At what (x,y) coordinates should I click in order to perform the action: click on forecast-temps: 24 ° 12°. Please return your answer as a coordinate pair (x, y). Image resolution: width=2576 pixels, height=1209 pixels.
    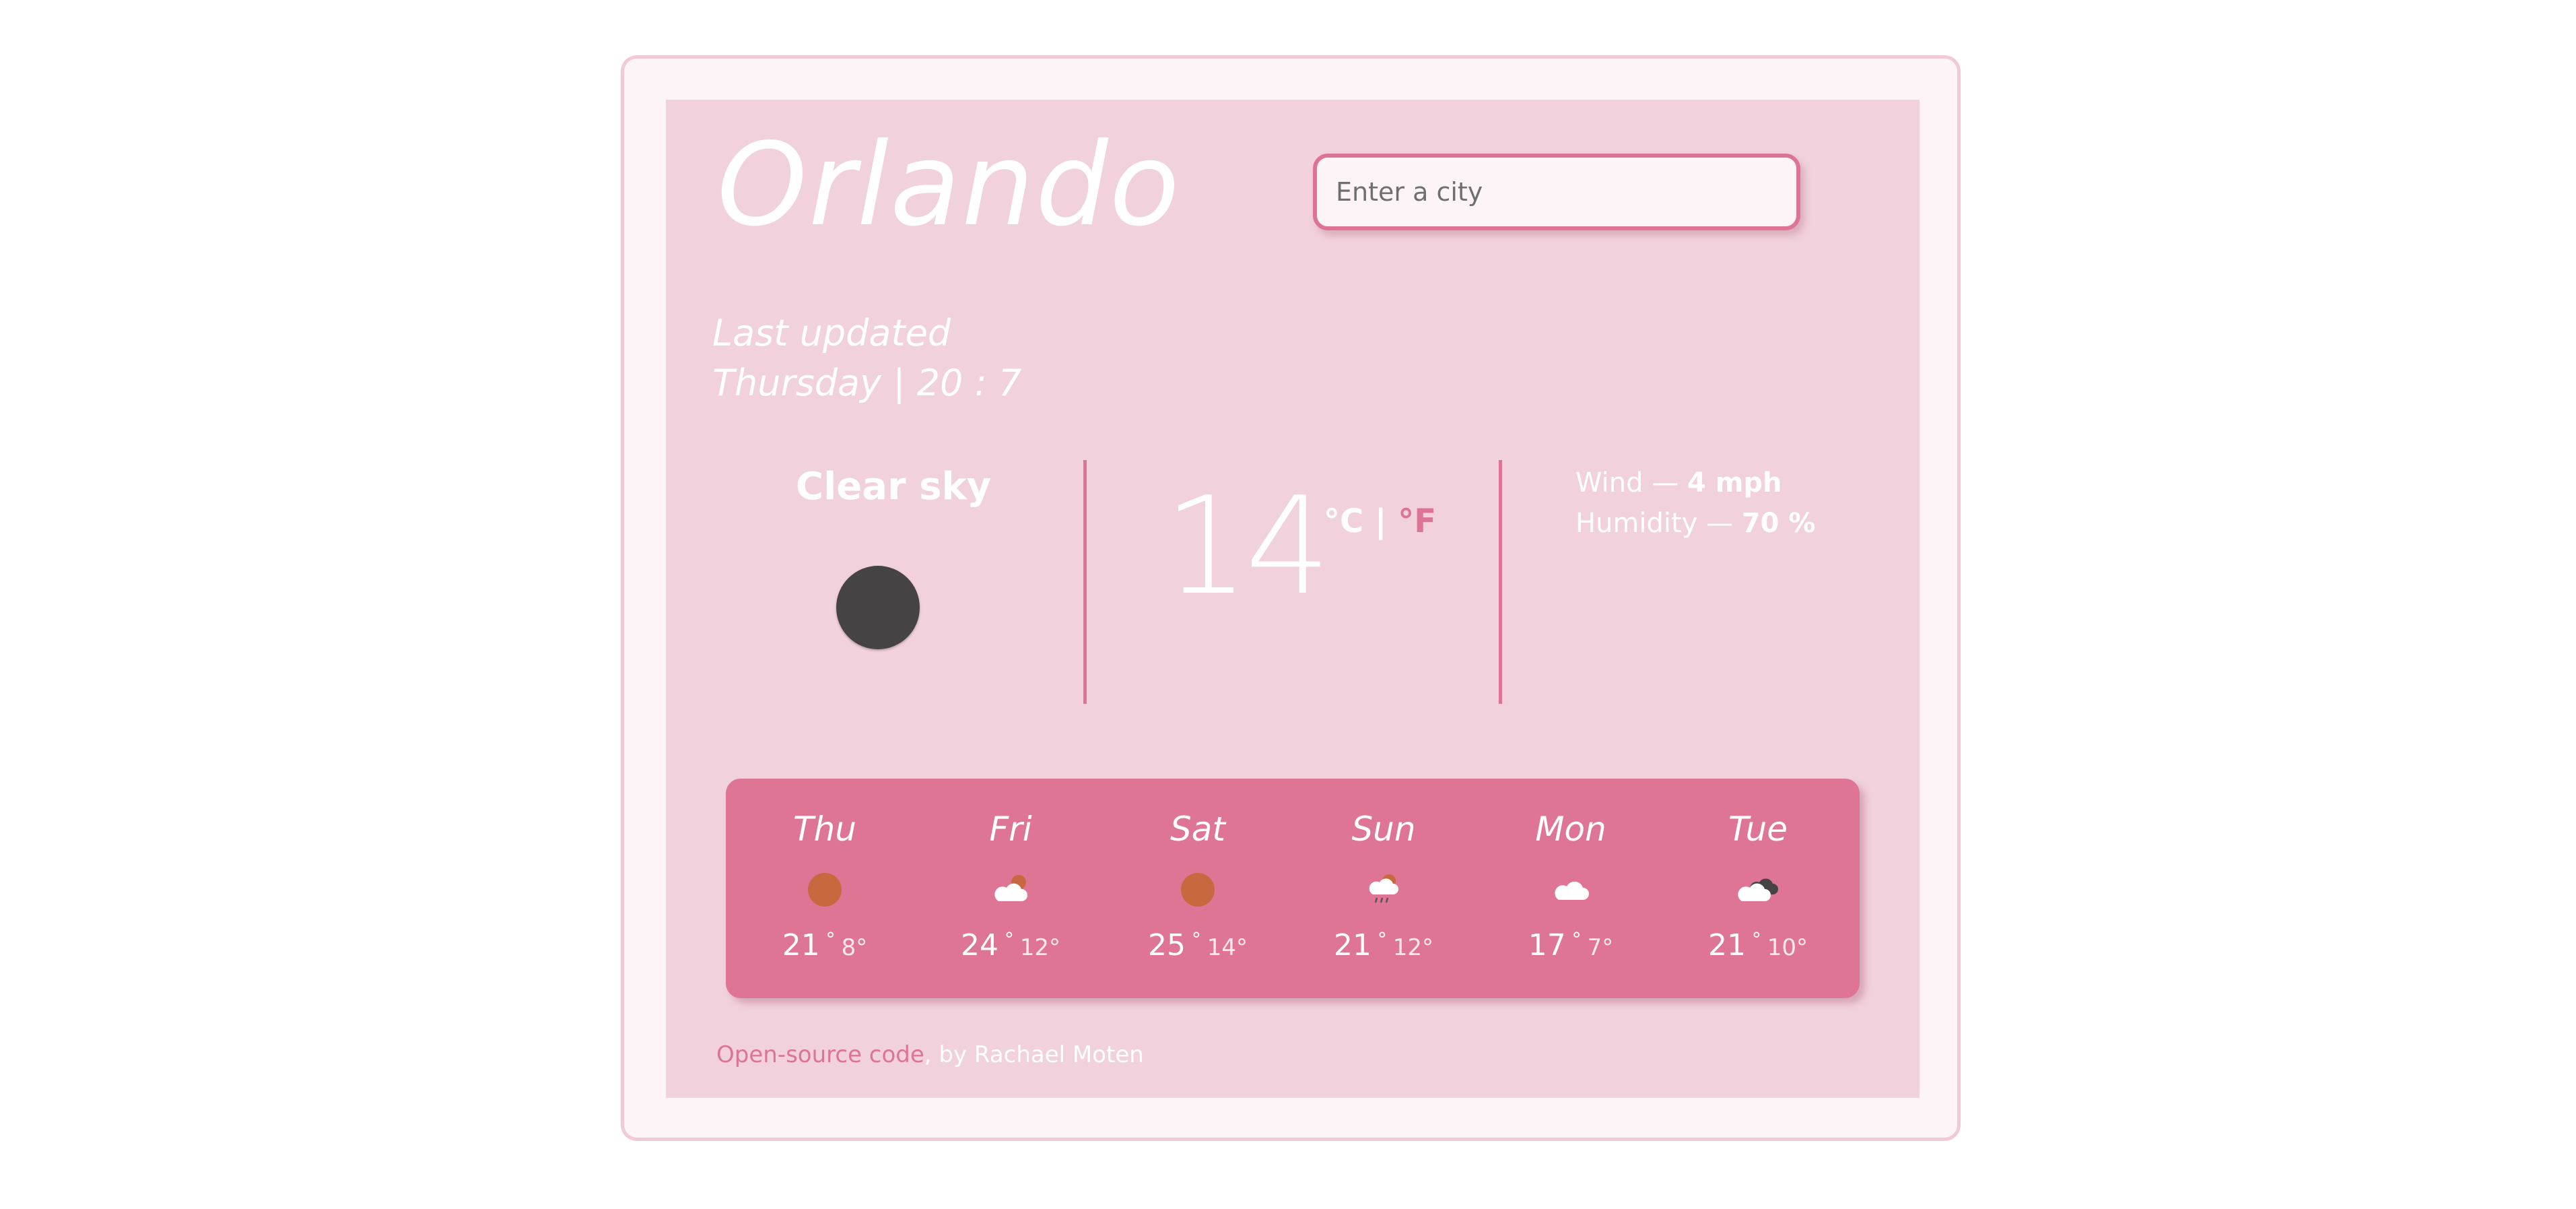
    Looking at the image, I should click on (1010, 945).